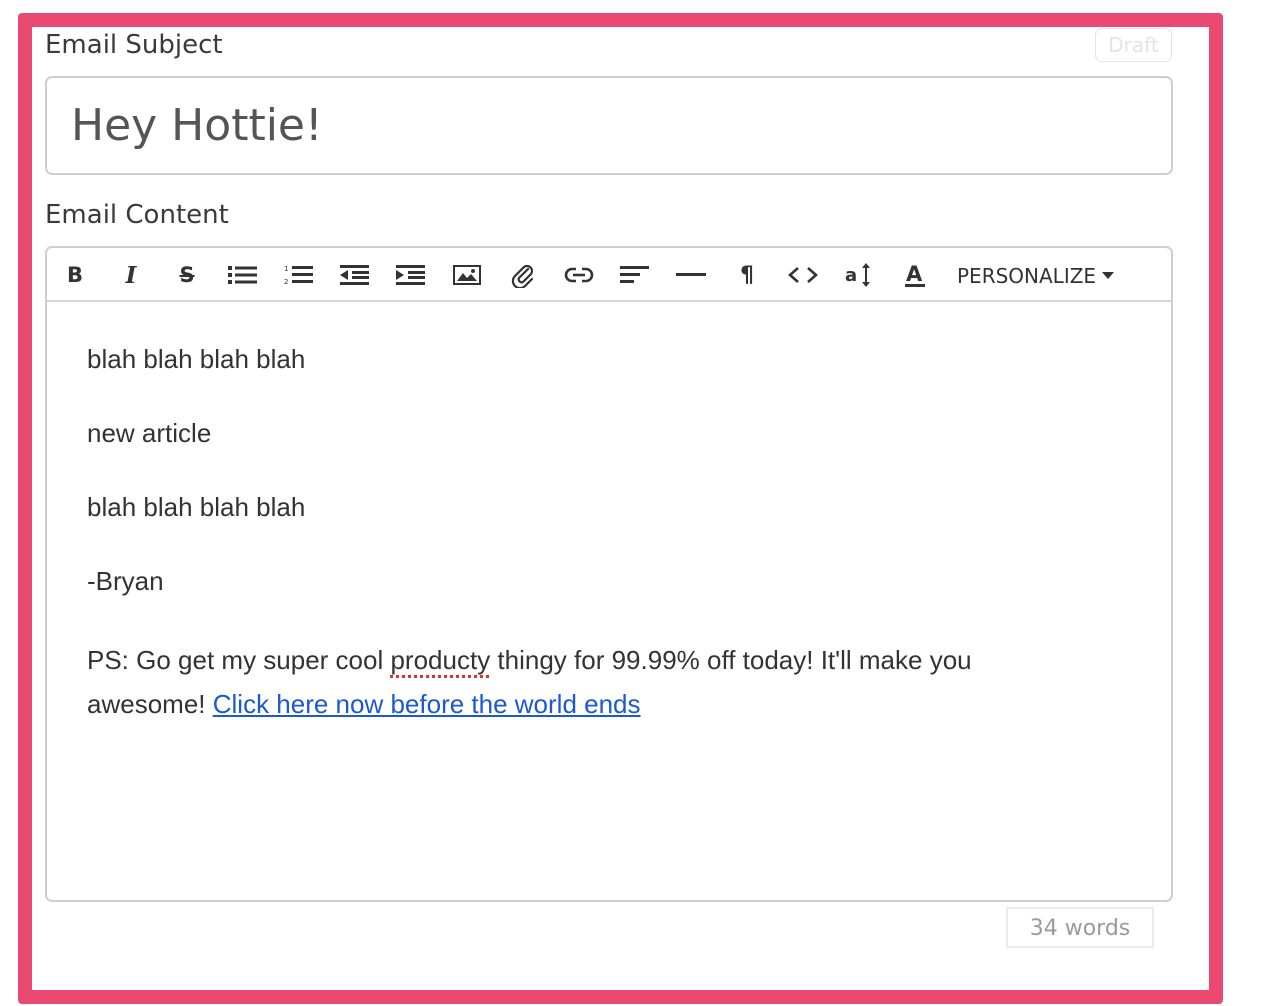 Image resolution: width=1264 pixels, height=1006 pixels. I want to click on horizontal-rule-icon, so click(691, 274).